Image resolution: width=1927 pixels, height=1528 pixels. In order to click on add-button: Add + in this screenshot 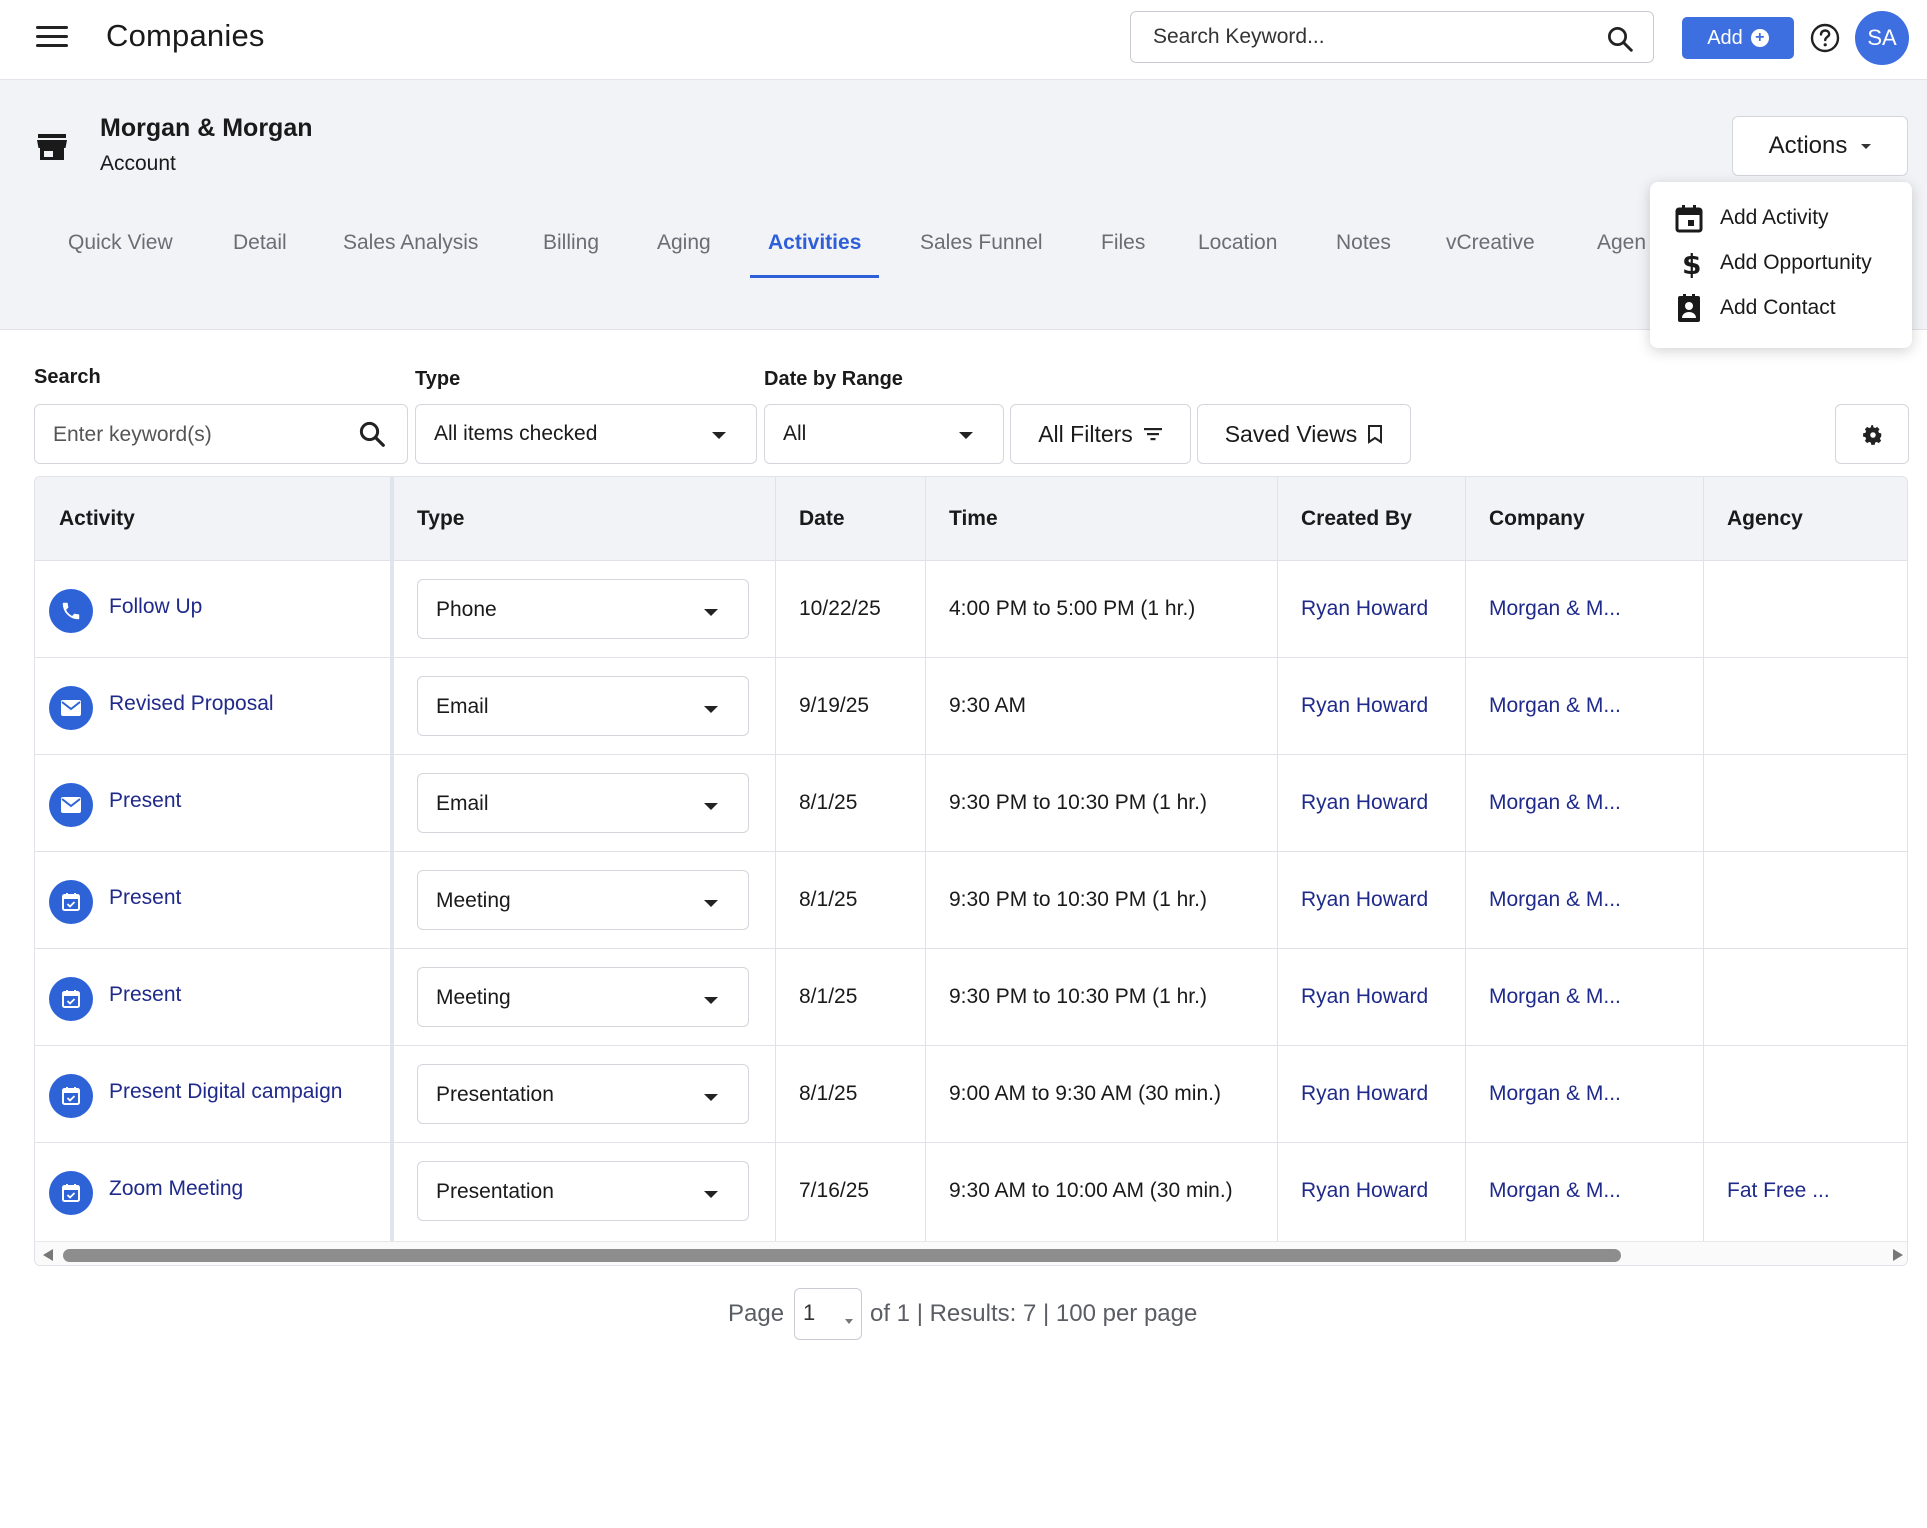, I will do `click(1738, 38)`.